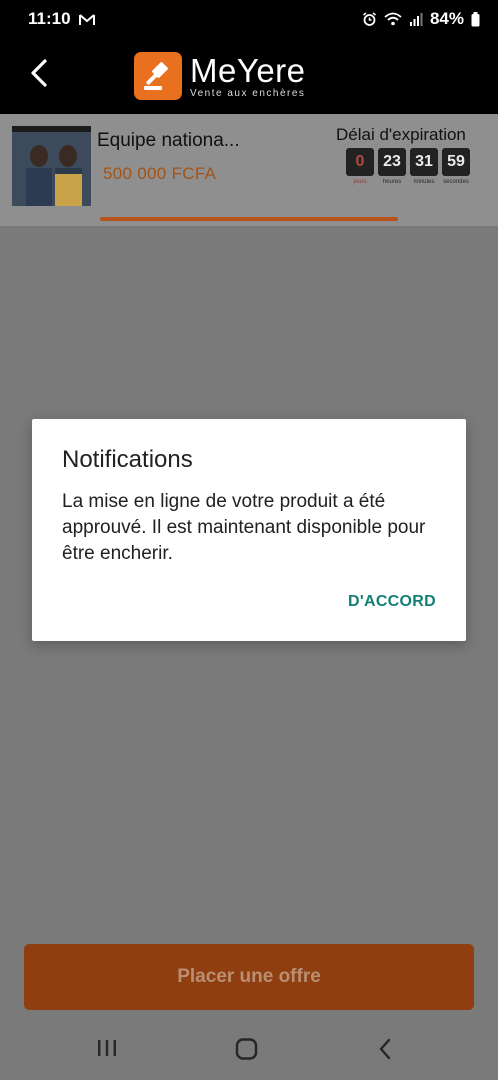  I want to click on dialog-title: Notifications, so click(127, 459).